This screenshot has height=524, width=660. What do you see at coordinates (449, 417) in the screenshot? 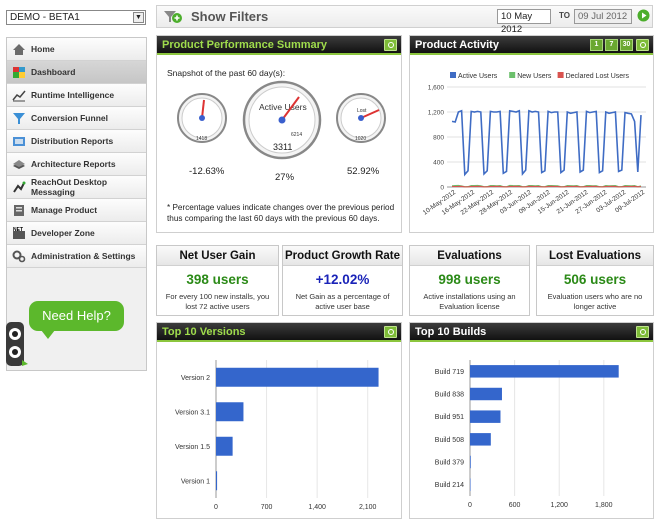
I see `category-label: Build 951` at bounding box center [449, 417].